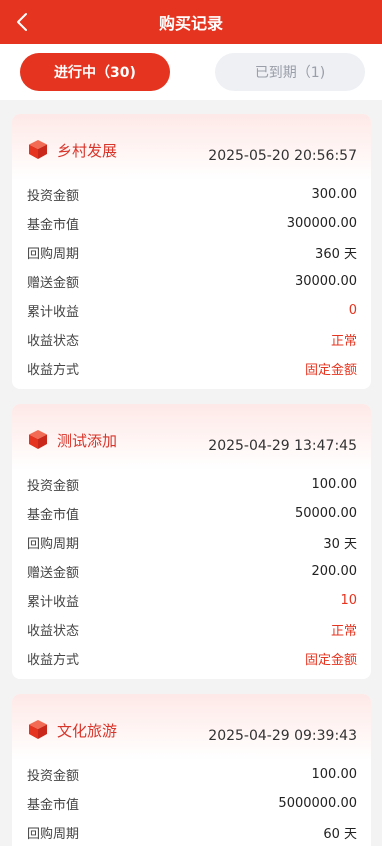 This screenshot has width=382, height=846. What do you see at coordinates (87, 151) in the screenshot?
I see `record-name: 乡村发展` at bounding box center [87, 151].